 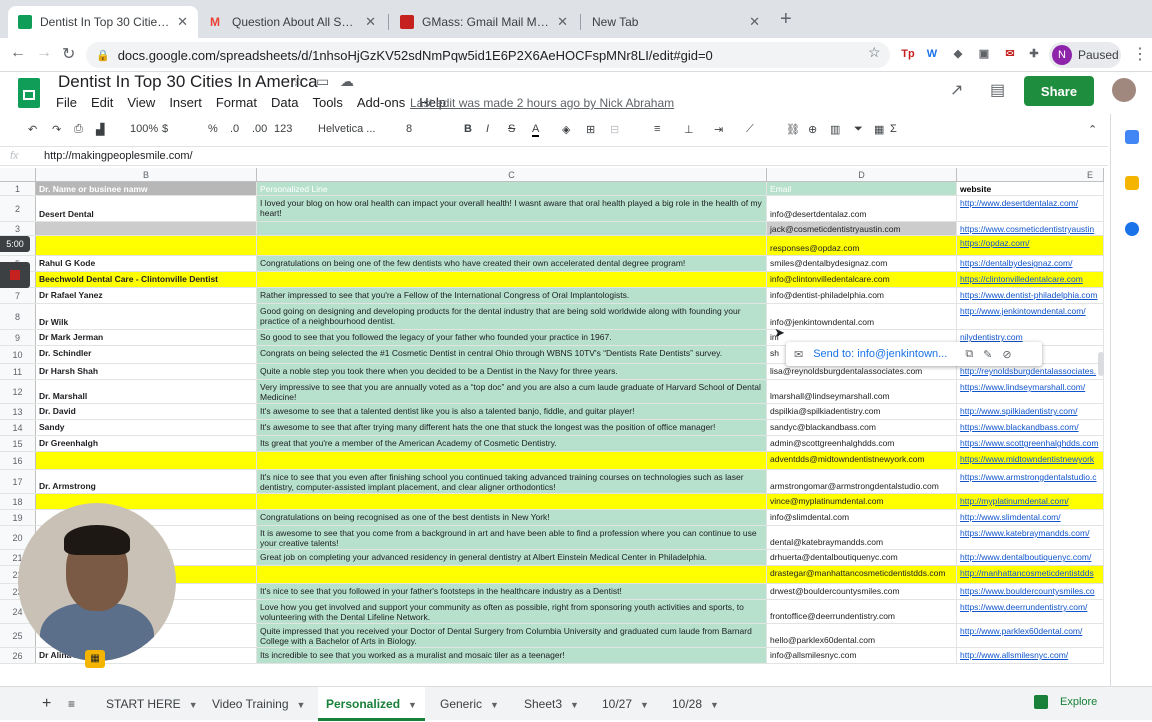 I want to click on cell-website: https://www.cosmeticdentistryaustin, so click(x=1030, y=228).